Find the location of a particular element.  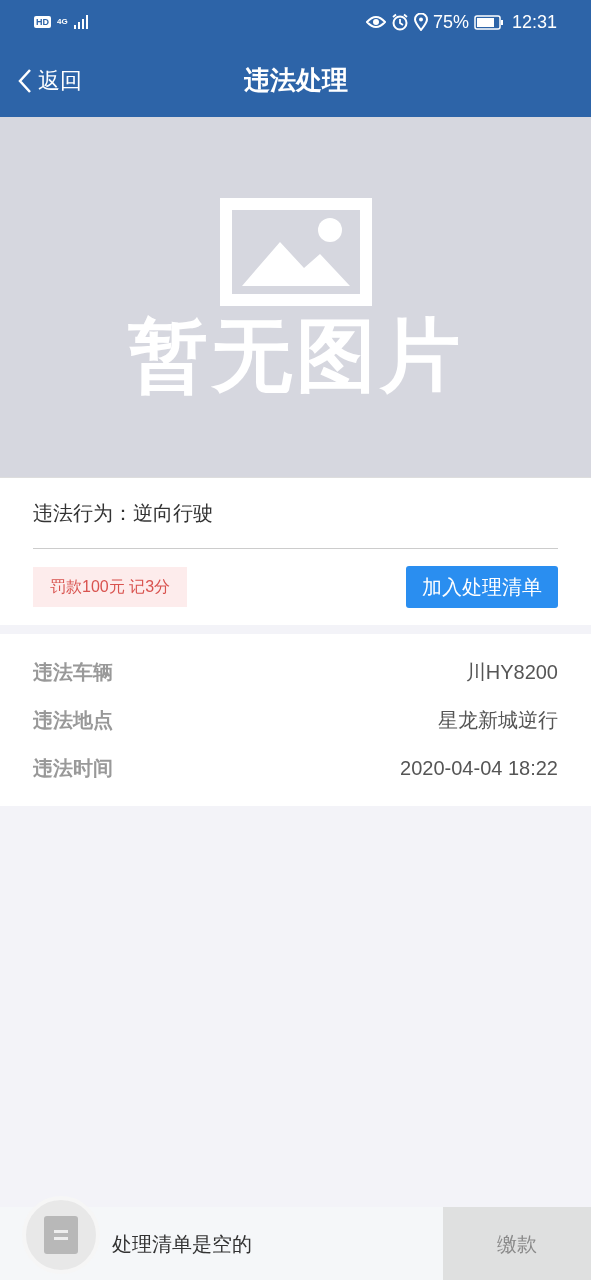

penalty-tag: 罚款100元 记3分 is located at coordinates (110, 587).